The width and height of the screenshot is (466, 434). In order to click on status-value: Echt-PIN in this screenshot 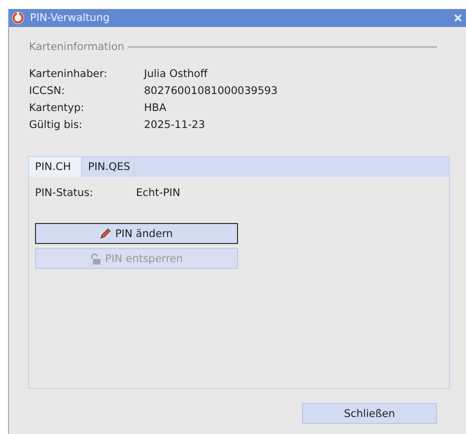, I will do `click(158, 193)`.